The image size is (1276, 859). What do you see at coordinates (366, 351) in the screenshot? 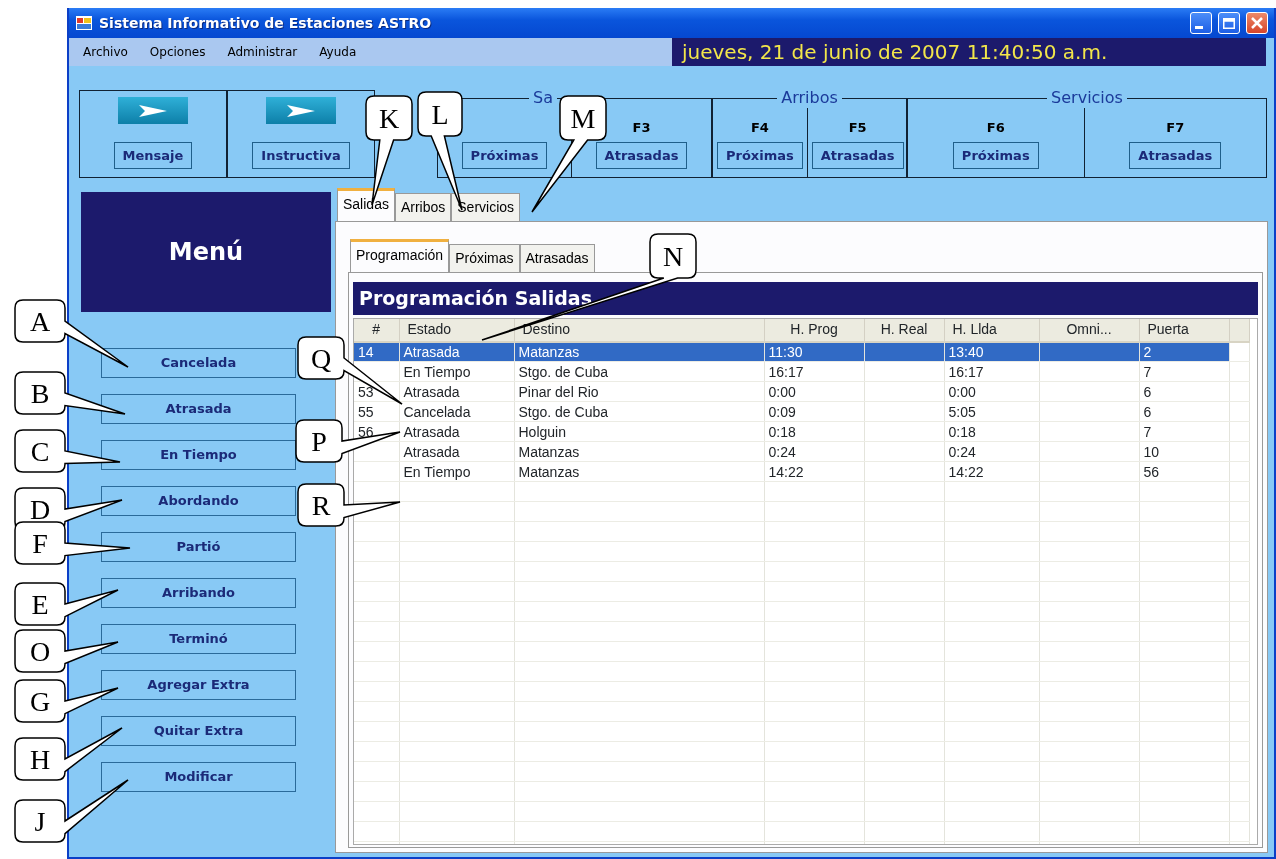
I see `table-cell: 14` at bounding box center [366, 351].